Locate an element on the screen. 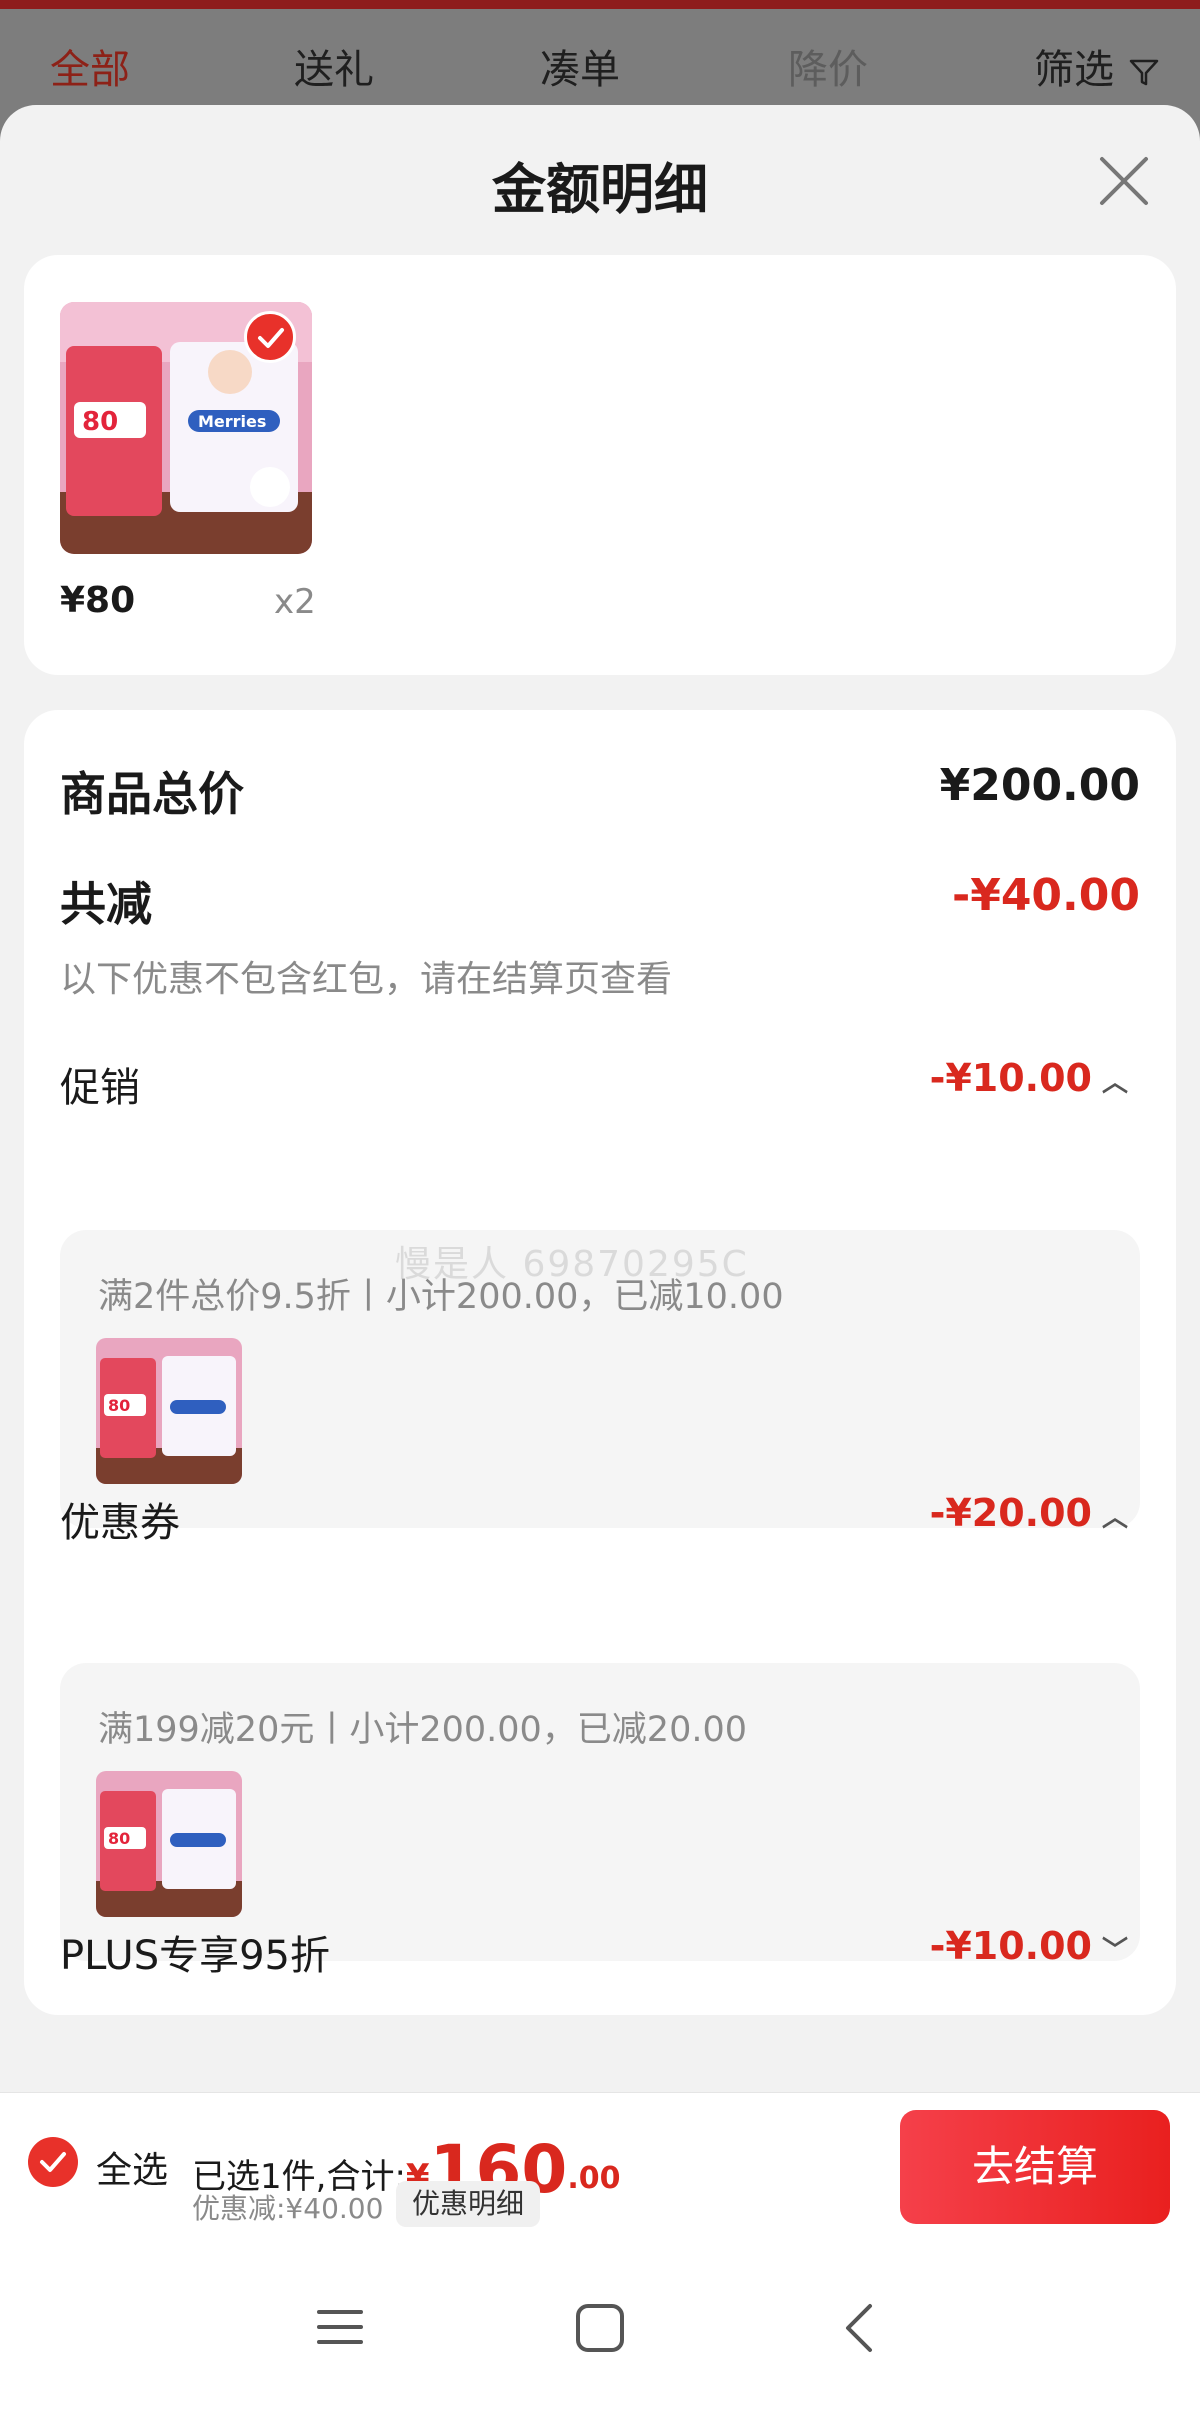  system-nav-bar is located at coordinates (600, 2328).